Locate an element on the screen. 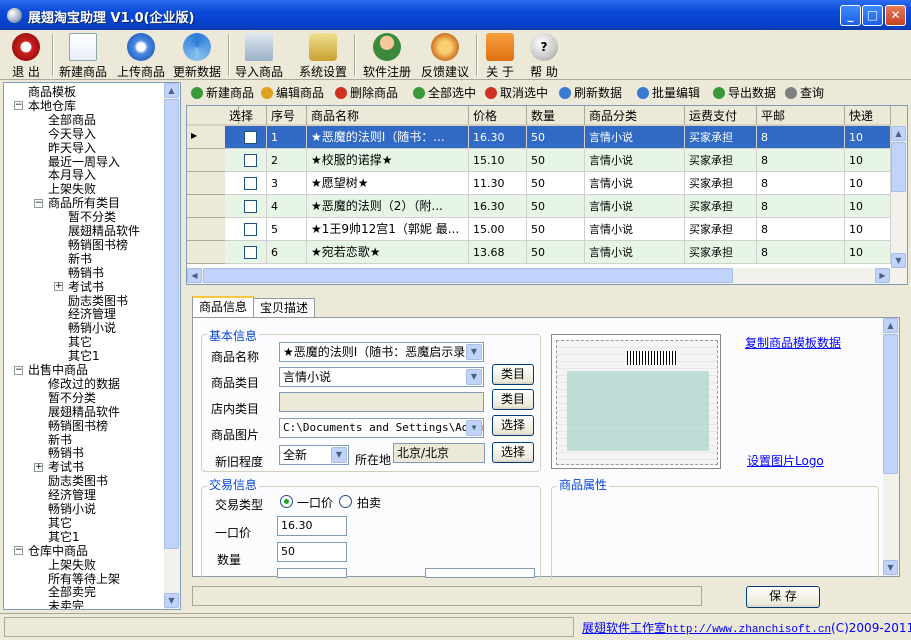 The image size is (911, 640). grid-toolbar-button: 导出数据 is located at coordinates (744, 93).